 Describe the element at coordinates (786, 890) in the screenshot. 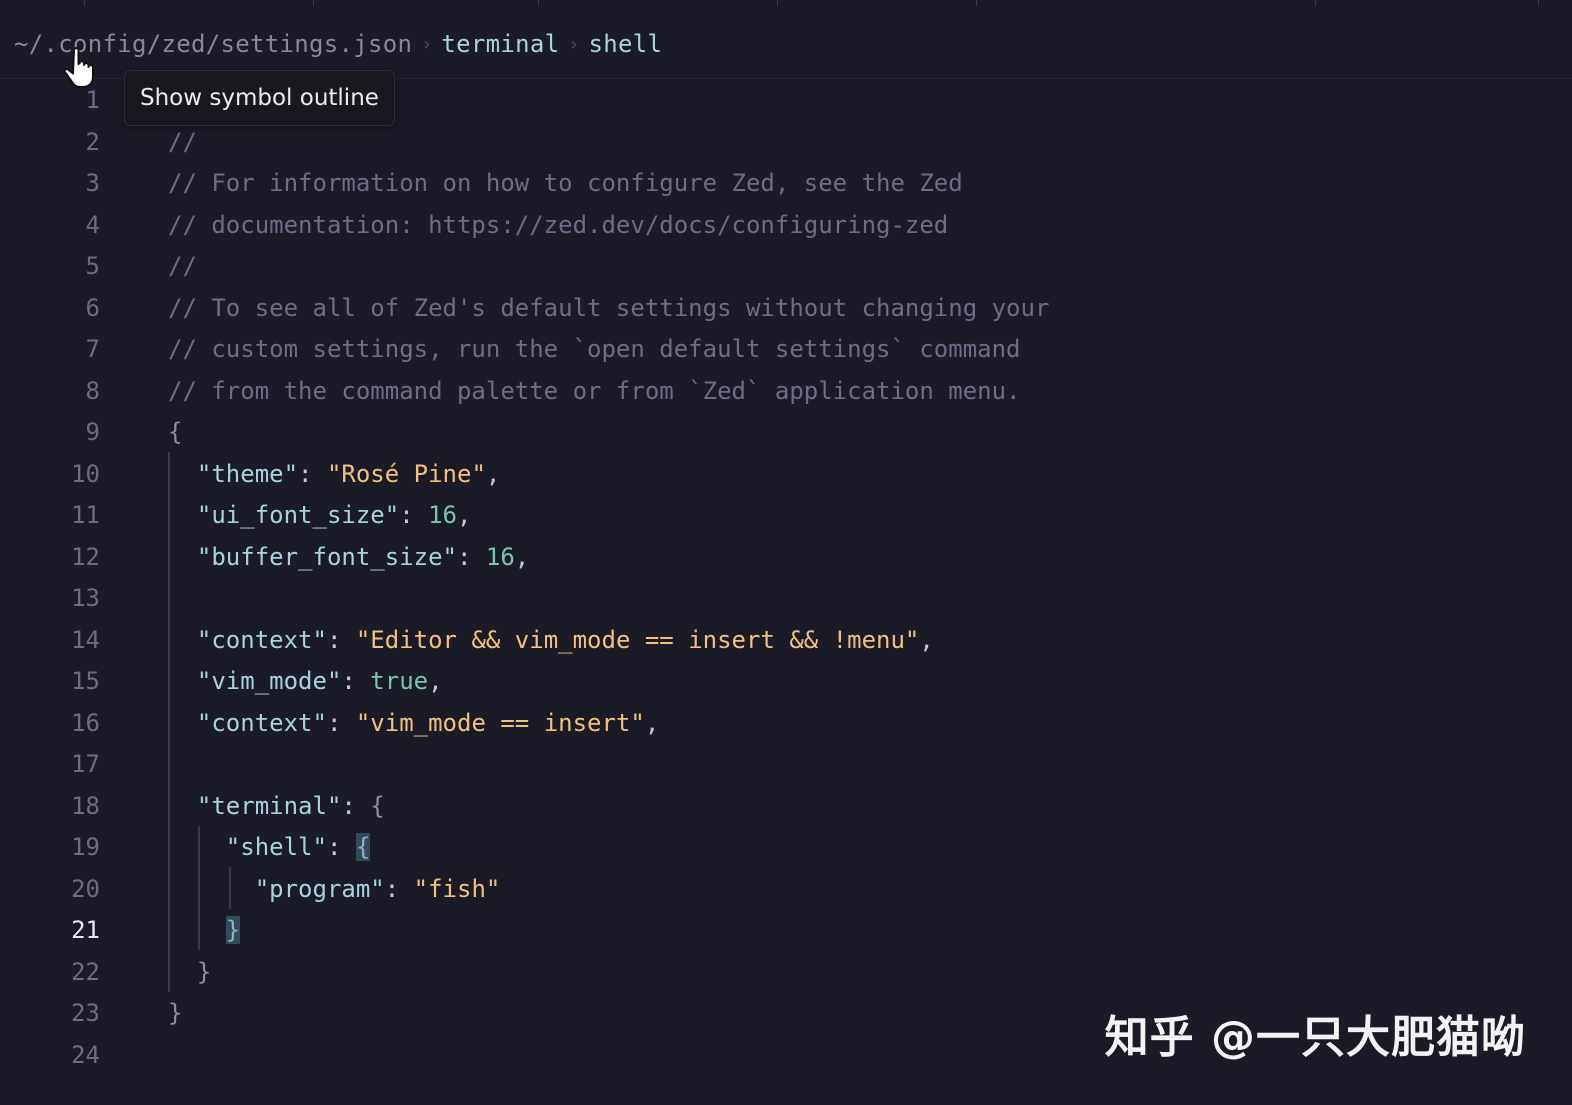

I see `code-line: 20 "program": "fish"` at that location.